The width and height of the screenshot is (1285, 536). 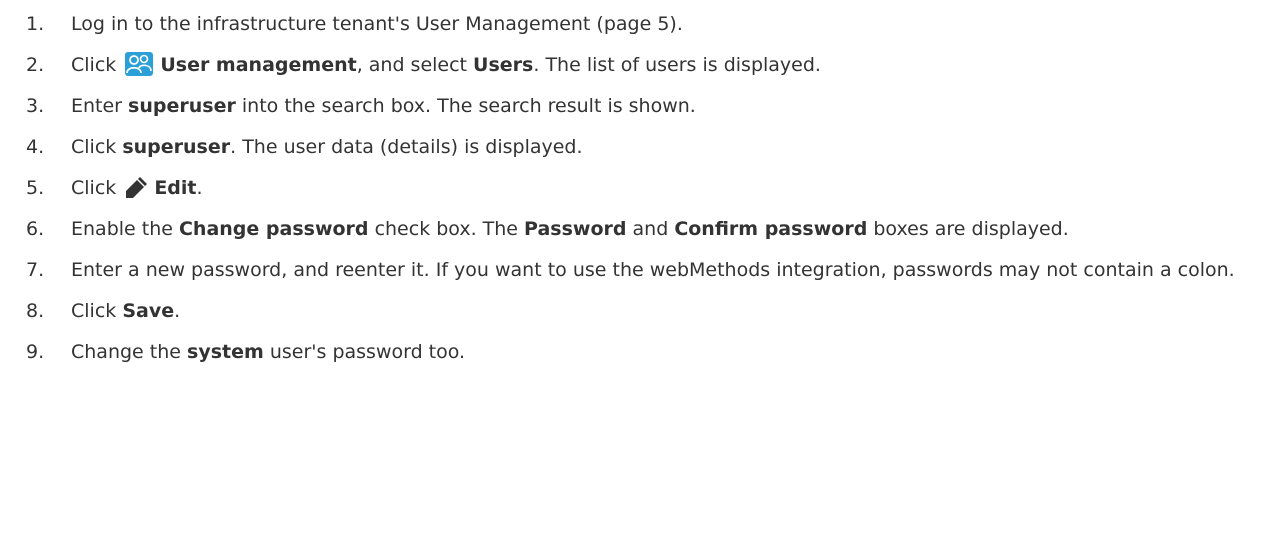 I want to click on ui-term: Save, so click(x=148, y=311).